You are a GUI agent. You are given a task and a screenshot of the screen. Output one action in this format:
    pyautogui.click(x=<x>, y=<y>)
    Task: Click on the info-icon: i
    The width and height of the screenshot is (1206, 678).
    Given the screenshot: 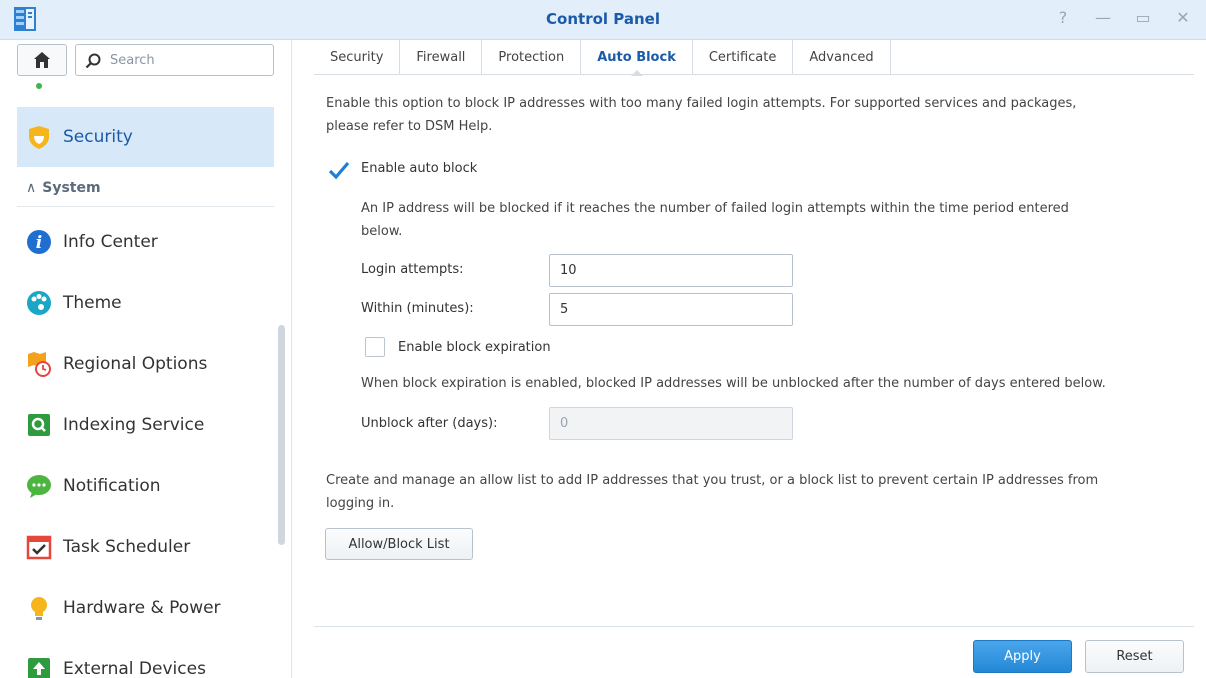 What is the action you would take?
    pyautogui.click(x=39, y=242)
    